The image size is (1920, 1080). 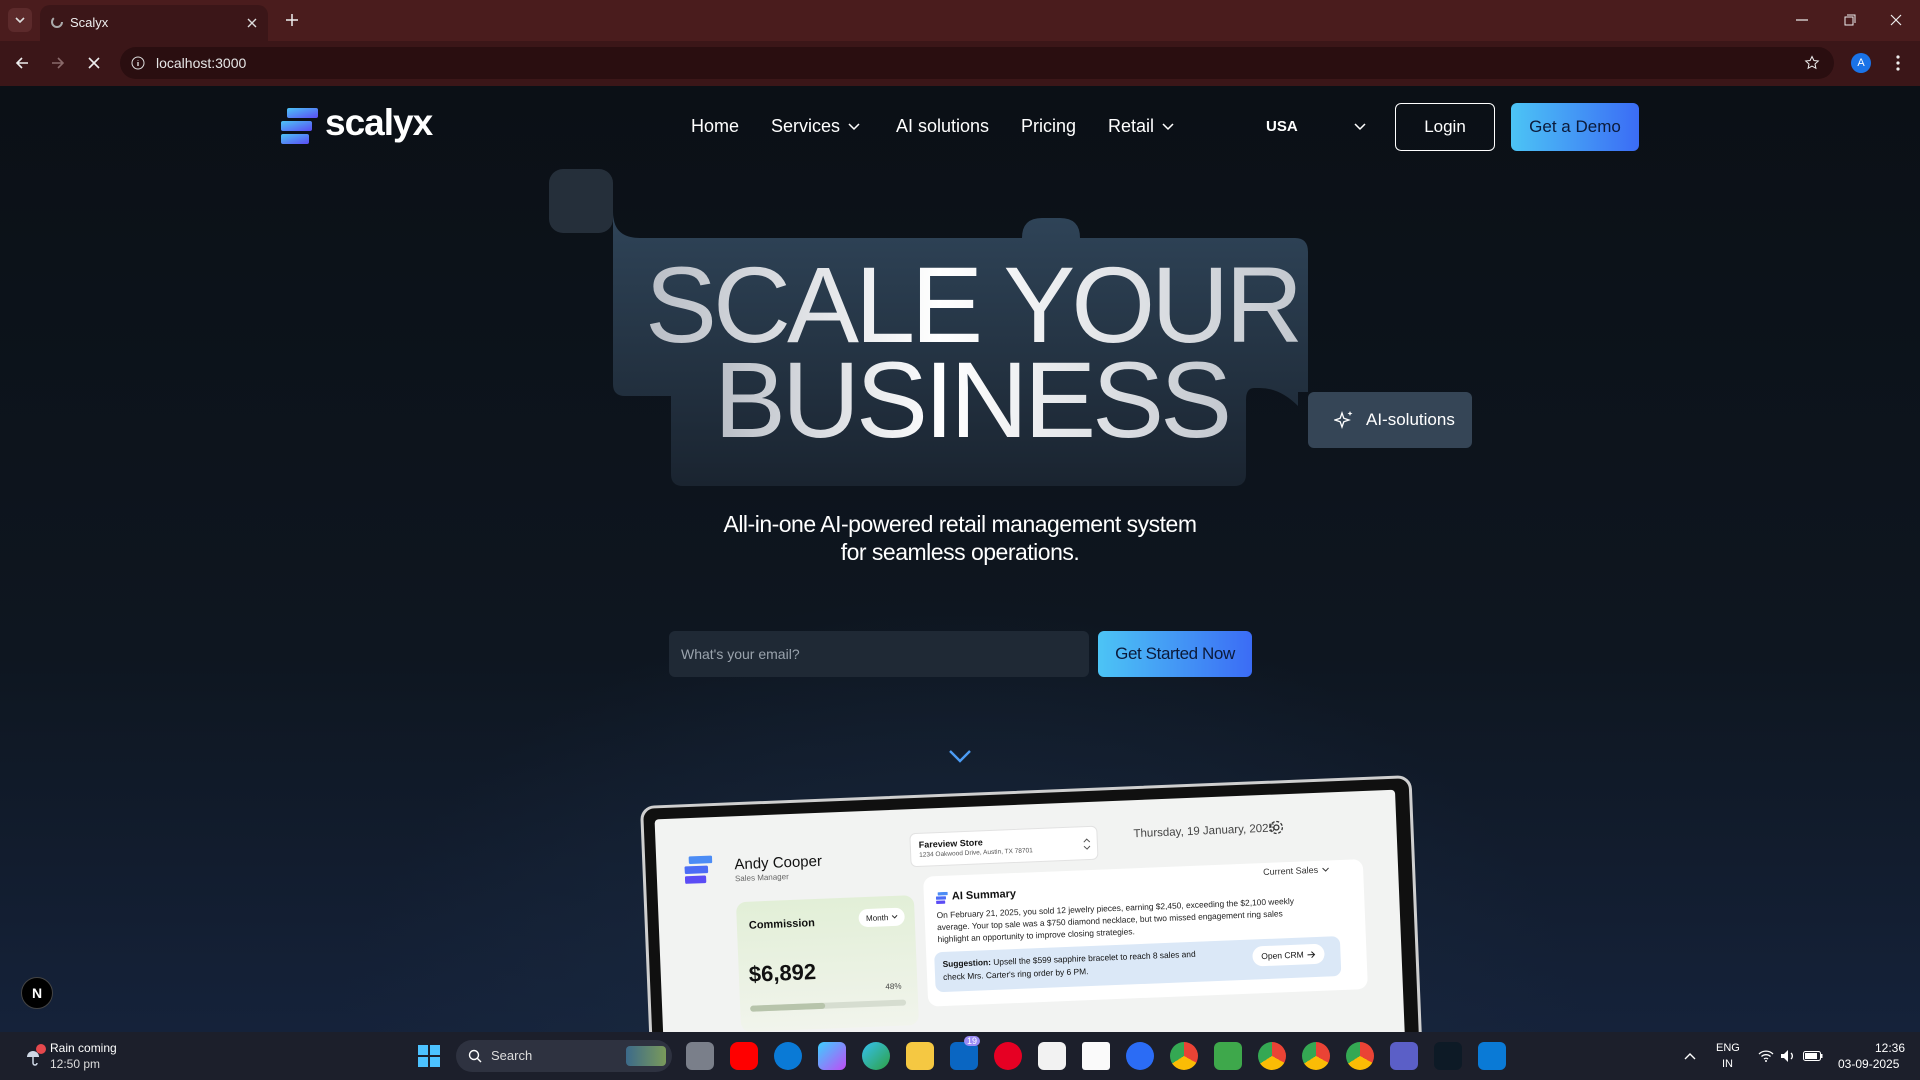 I want to click on dashboard-logo-icon, so click(x=698, y=869).